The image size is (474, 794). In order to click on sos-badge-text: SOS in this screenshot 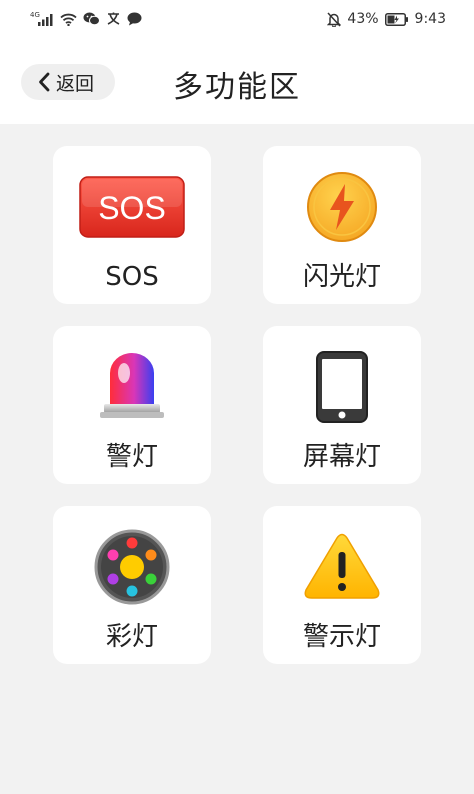, I will do `click(132, 208)`.